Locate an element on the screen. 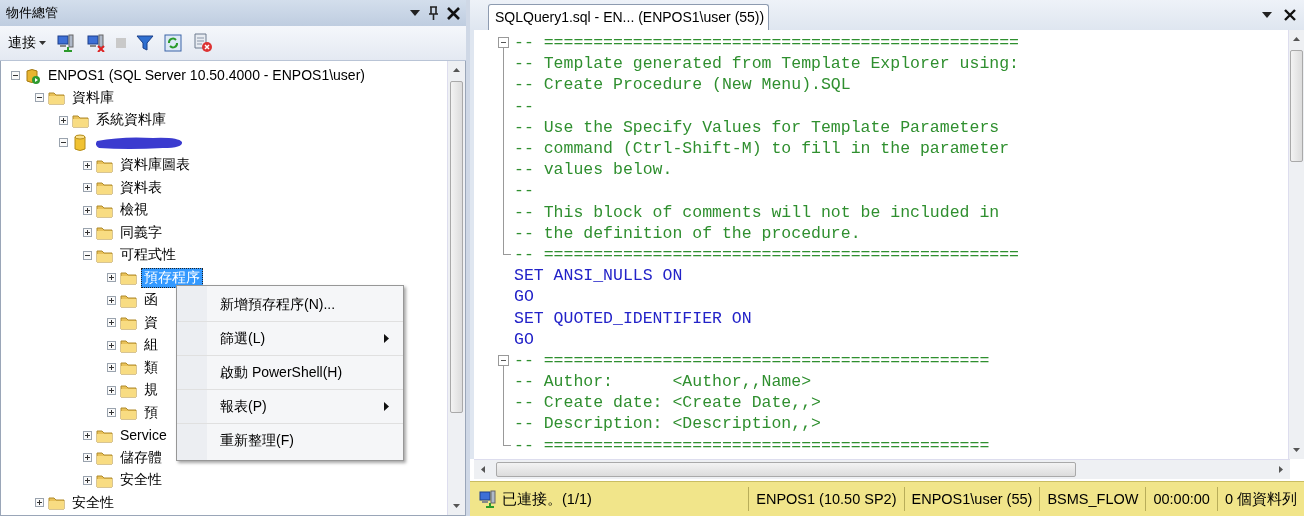 Image resolution: width=1304 pixels, height=516 pixels. tree-item: Service is located at coordinates (143, 435).